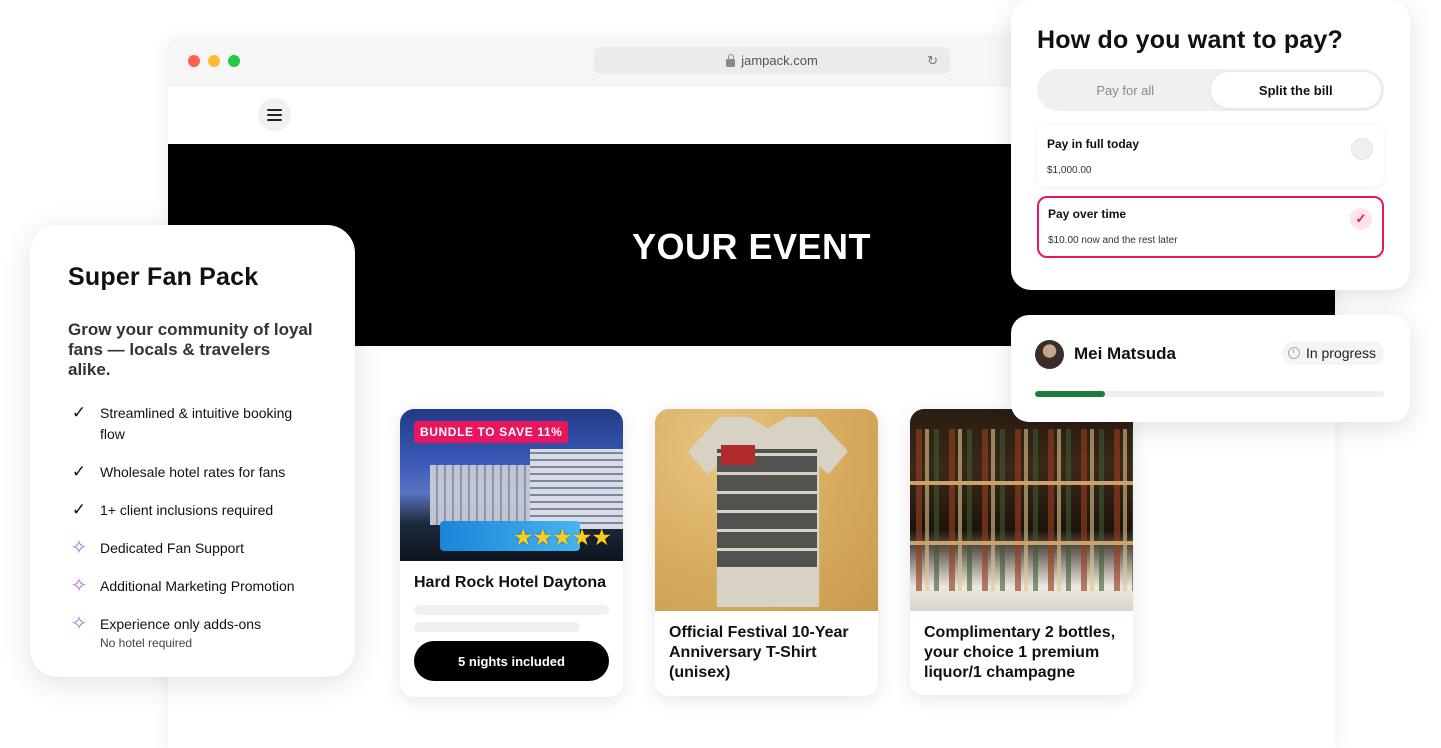 The image size is (1441, 748). Describe the element at coordinates (197, 586) in the screenshot. I see `feature-label: Additional Marketing Promotion` at that location.